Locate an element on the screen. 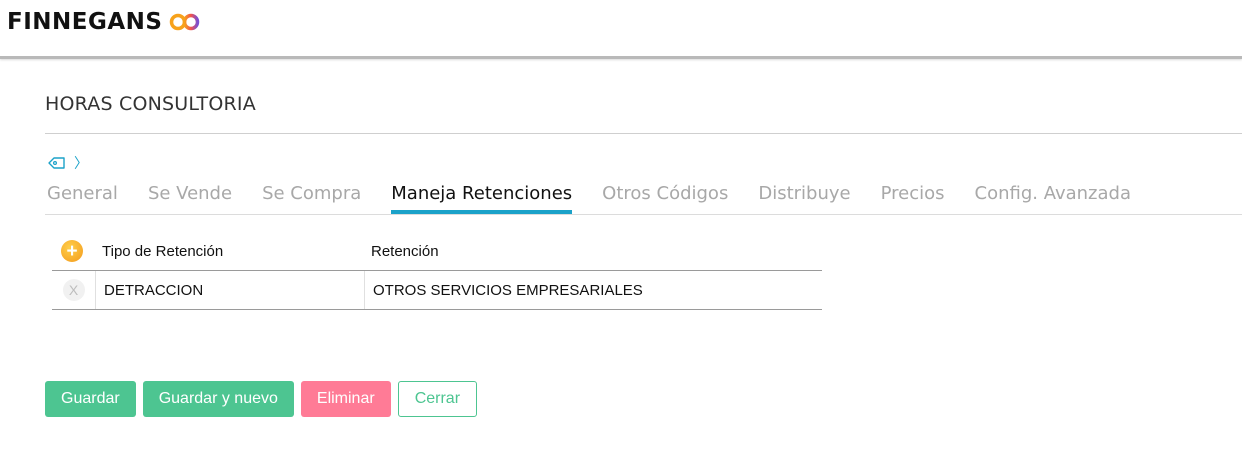 The height and width of the screenshot is (463, 1242). tab-otros-codigos: Otros Códigos is located at coordinates (665, 196).